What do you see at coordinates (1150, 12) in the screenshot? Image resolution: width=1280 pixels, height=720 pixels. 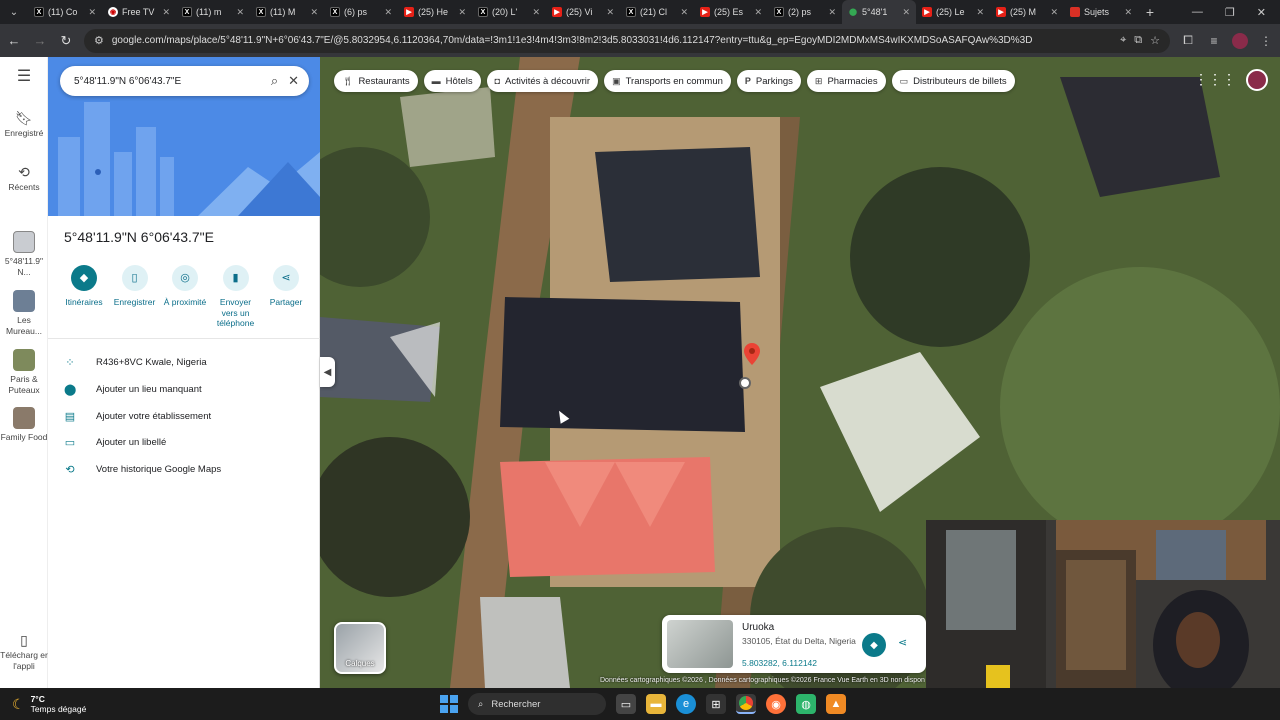 I see `new-tab-button: +` at bounding box center [1150, 12].